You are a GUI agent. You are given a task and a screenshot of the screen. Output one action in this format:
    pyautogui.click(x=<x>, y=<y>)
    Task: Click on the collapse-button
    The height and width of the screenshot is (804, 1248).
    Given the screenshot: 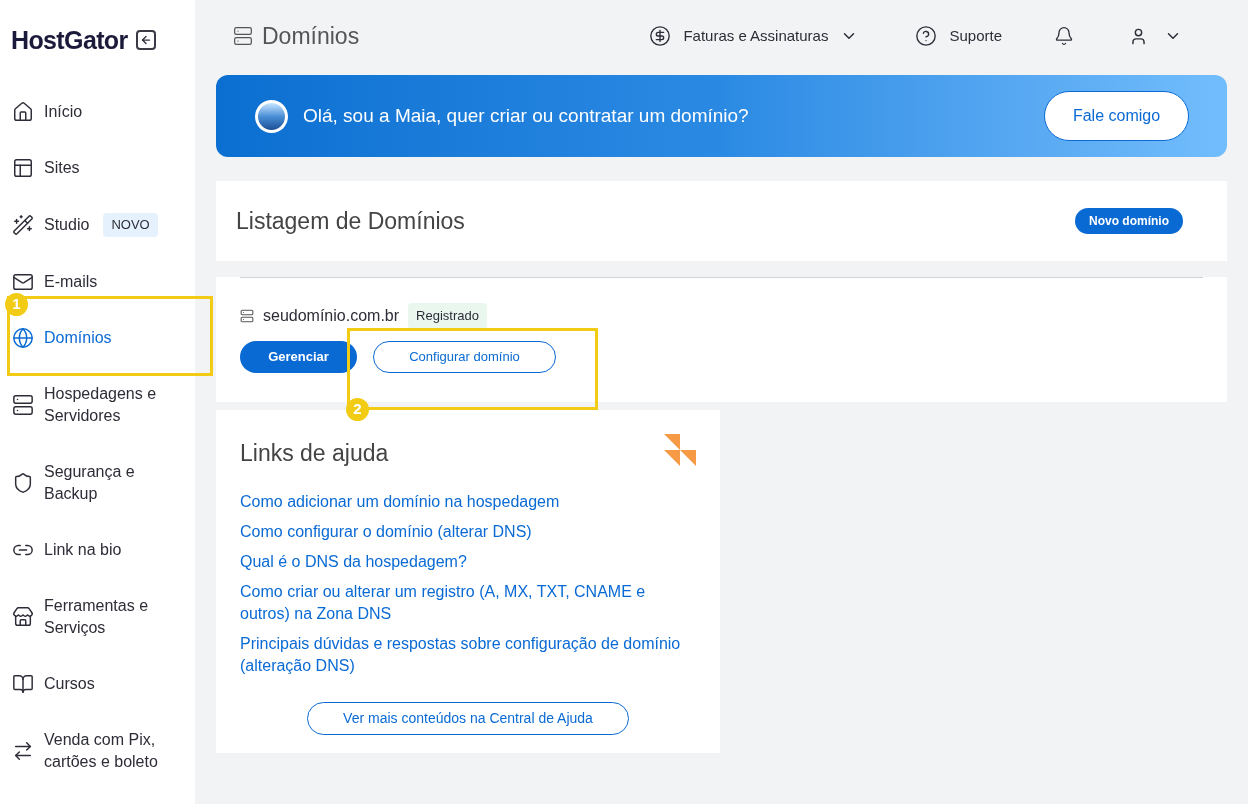 What is the action you would take?
    pyautogui.click(x=145, y=40)
    